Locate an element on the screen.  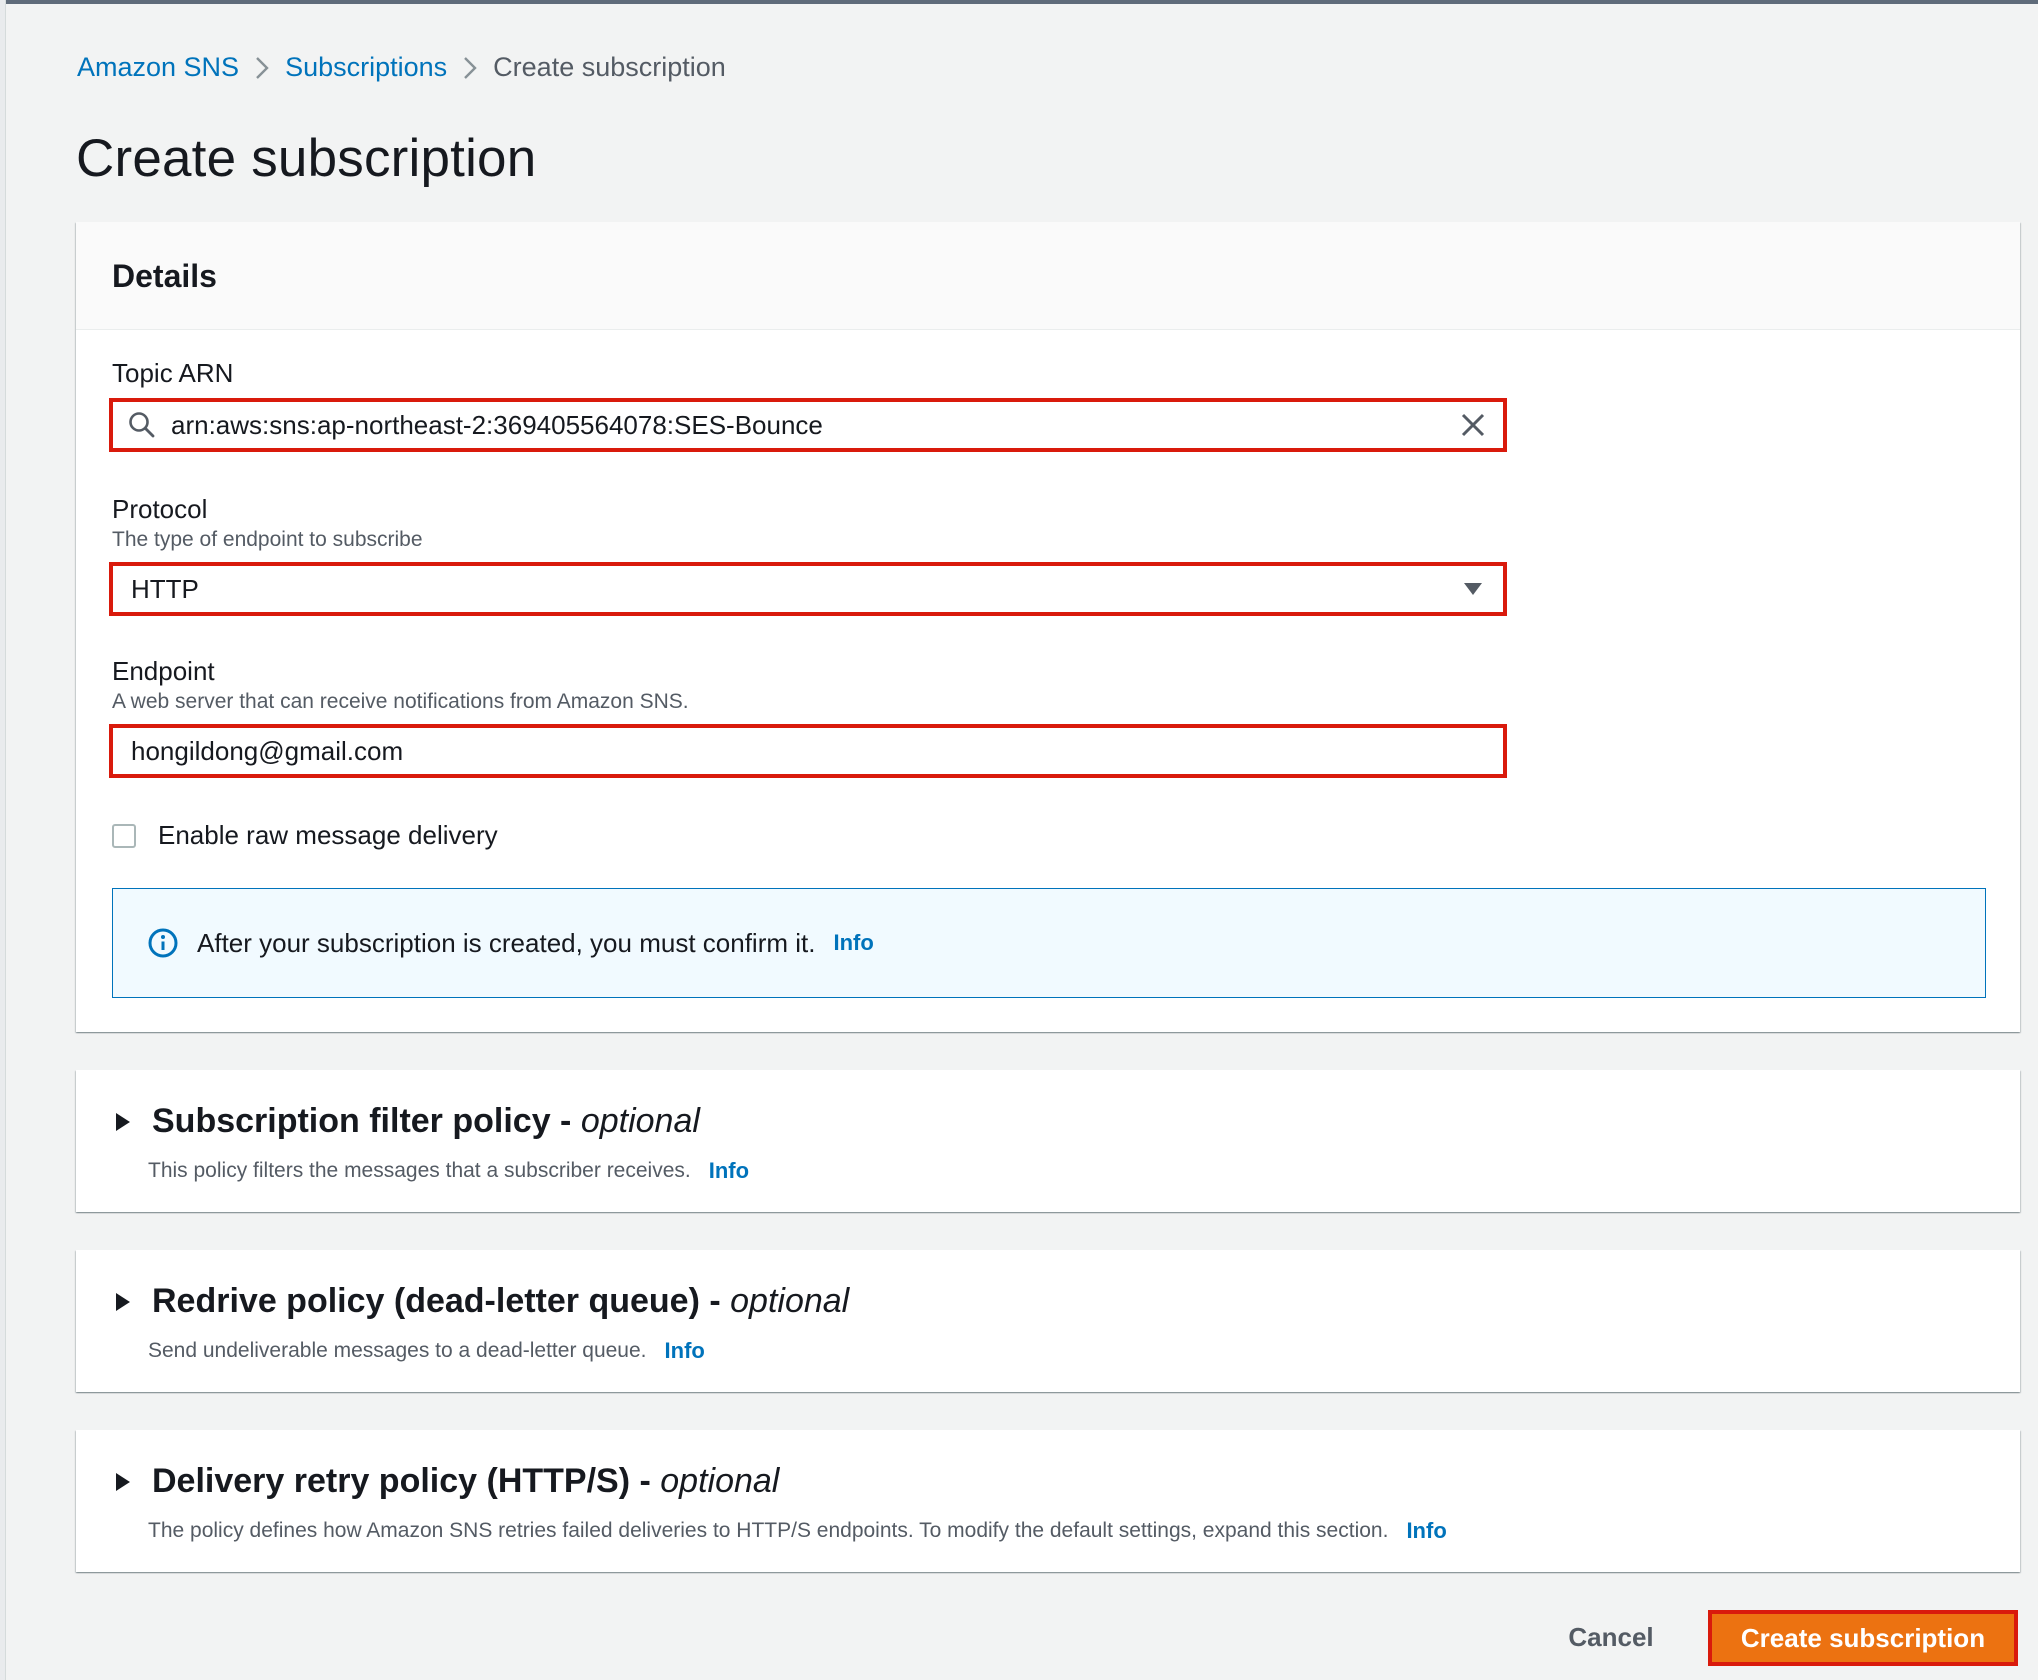
caret-down-icon is located at coordinates (1473, 589).